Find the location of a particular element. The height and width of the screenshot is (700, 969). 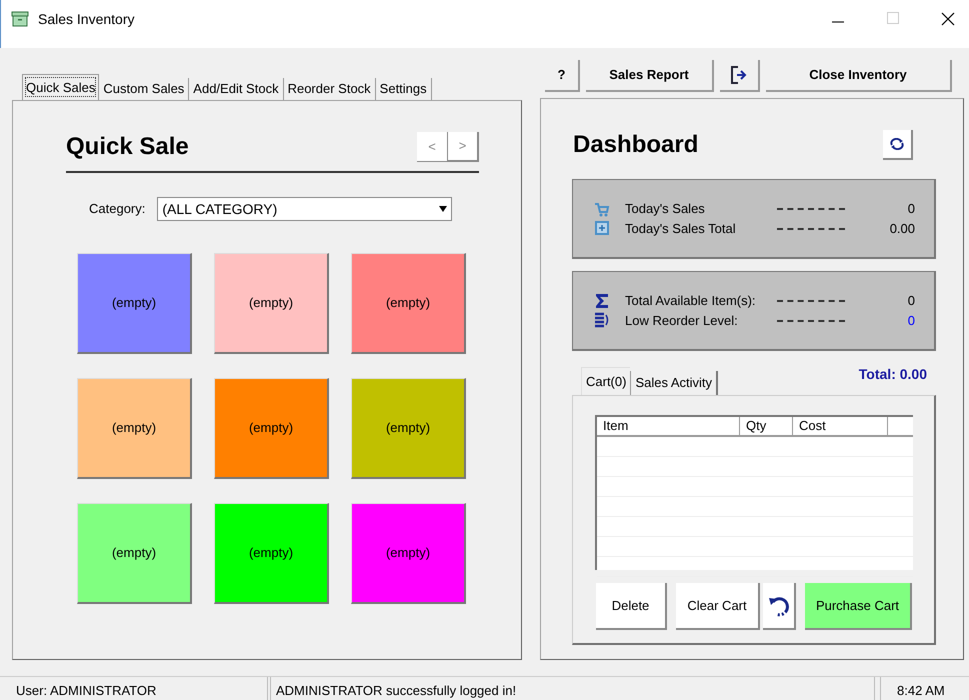

rotate-icon is located at coordinates (779, 605).